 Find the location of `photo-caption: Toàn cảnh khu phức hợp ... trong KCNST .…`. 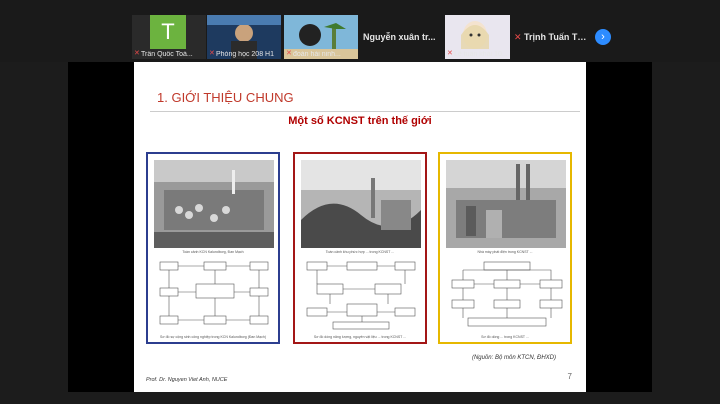

photo-caption: Toàn cảnh khu phức hợp ... trong KCNST .… is located at coordinates (360, 252).